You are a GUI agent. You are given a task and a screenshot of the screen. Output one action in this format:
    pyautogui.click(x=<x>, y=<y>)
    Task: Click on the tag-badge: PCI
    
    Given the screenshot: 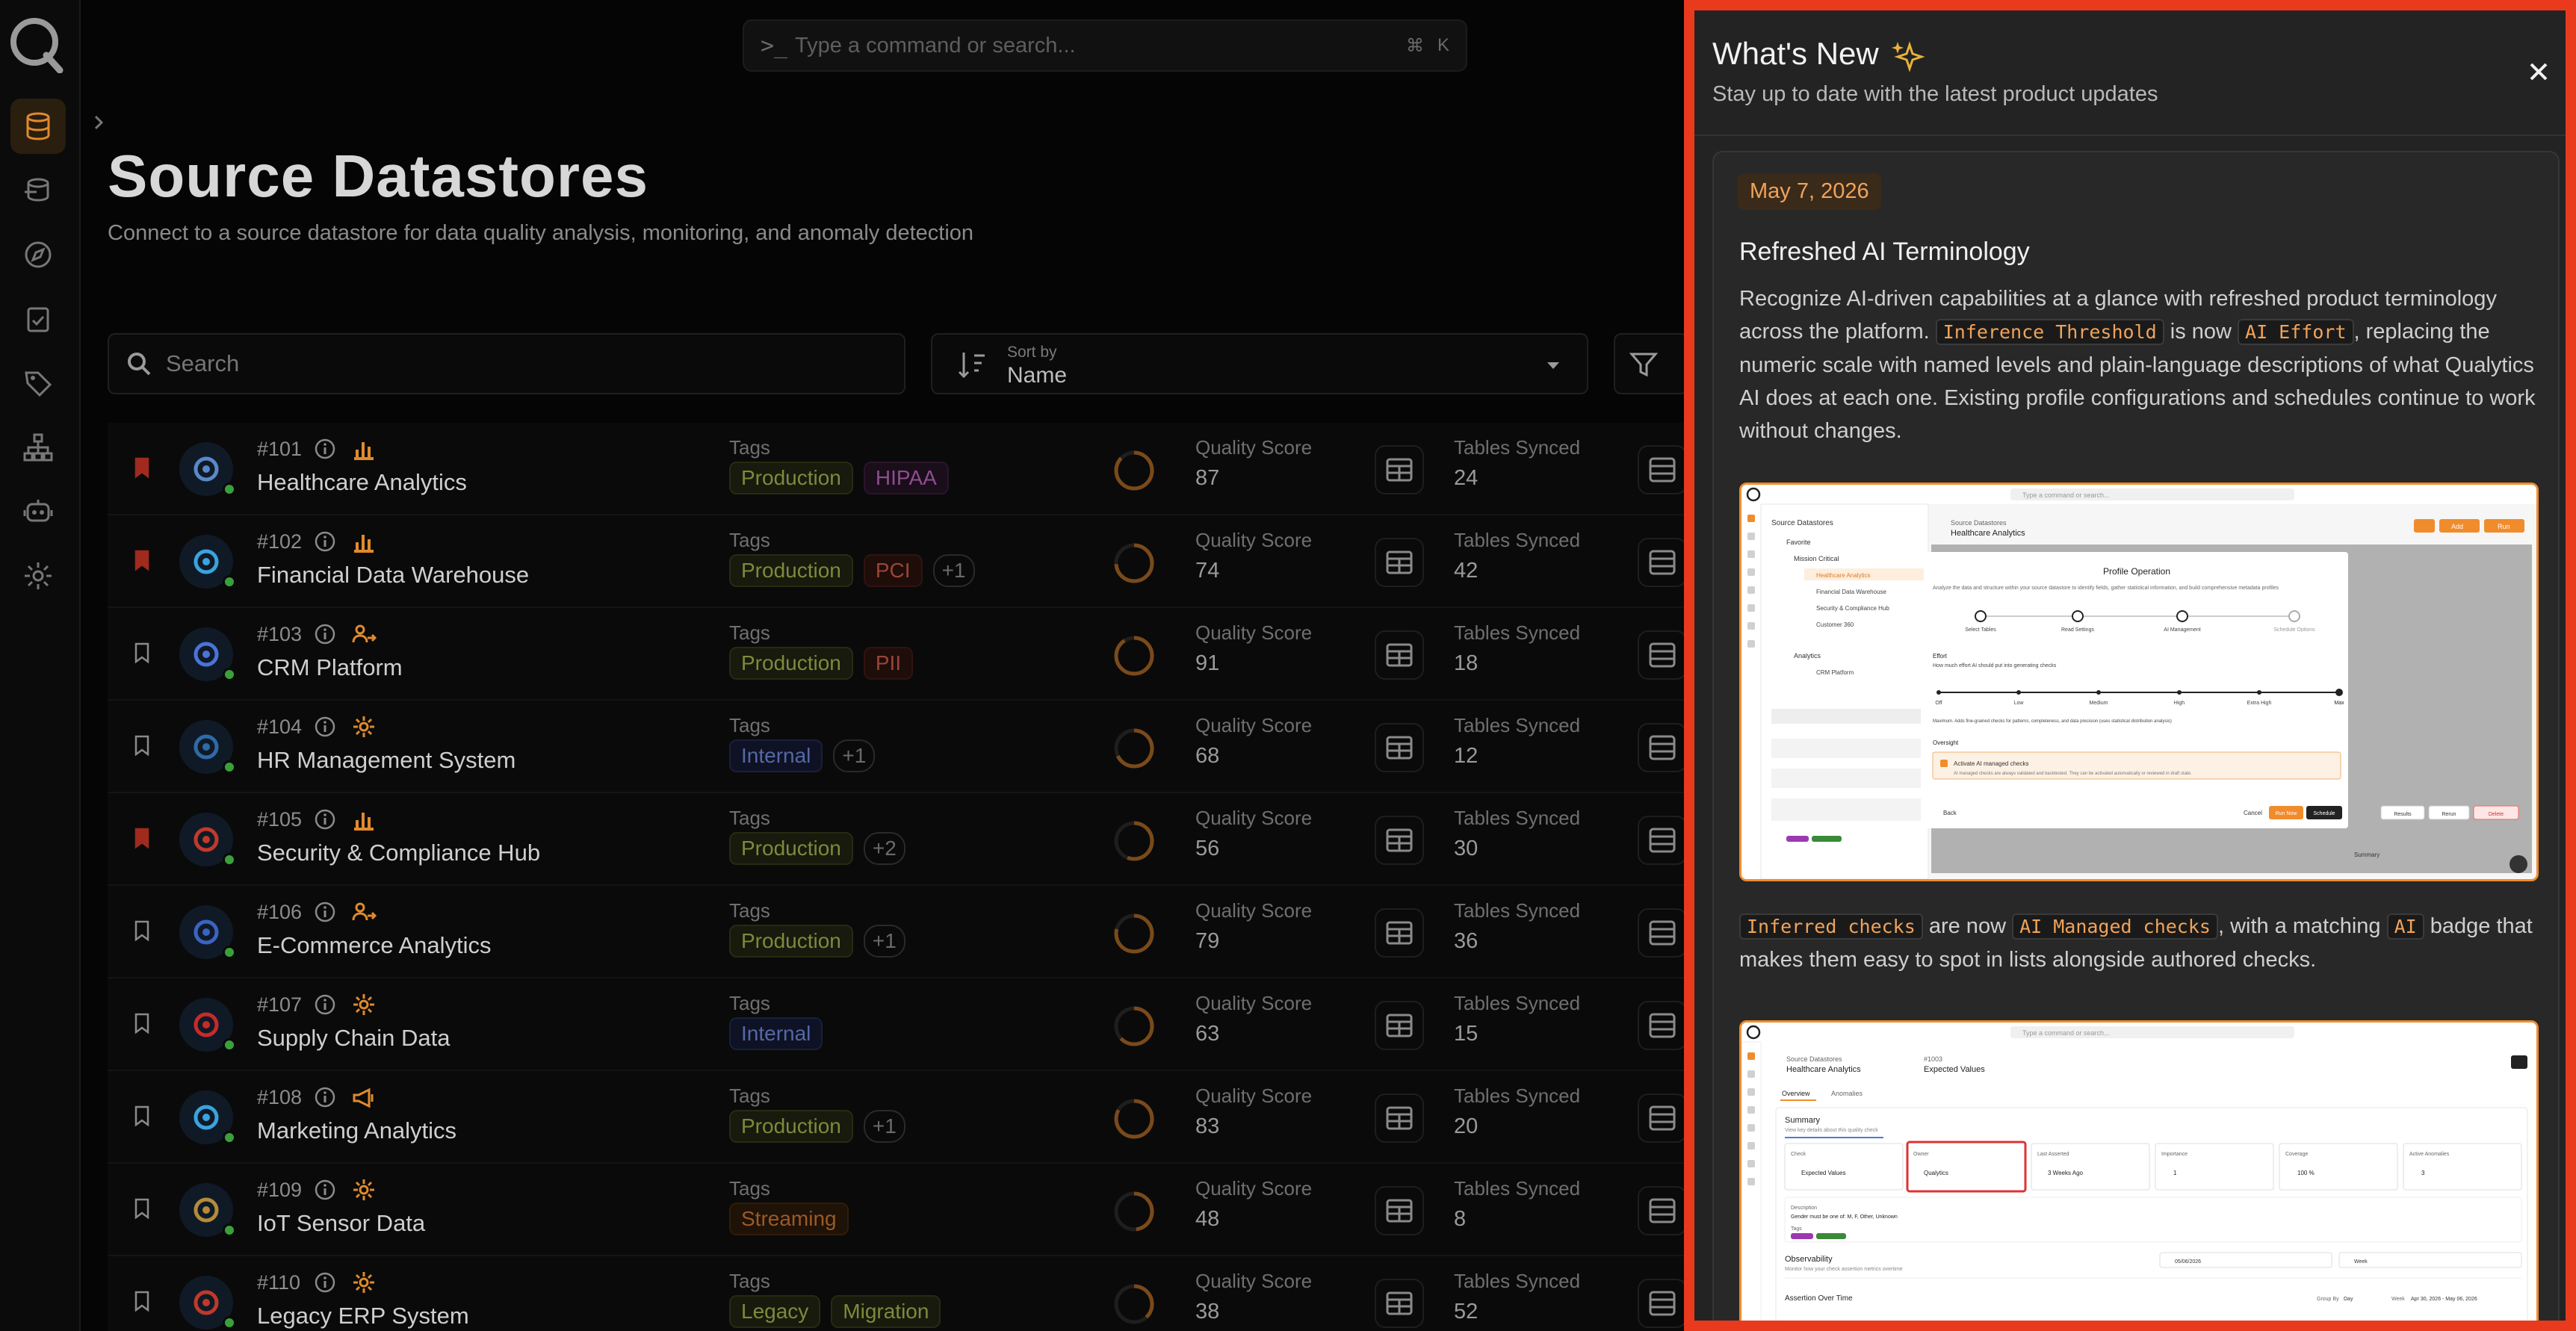 What is the action you would take?
    pyautogui.click(x=893, y=570)
    